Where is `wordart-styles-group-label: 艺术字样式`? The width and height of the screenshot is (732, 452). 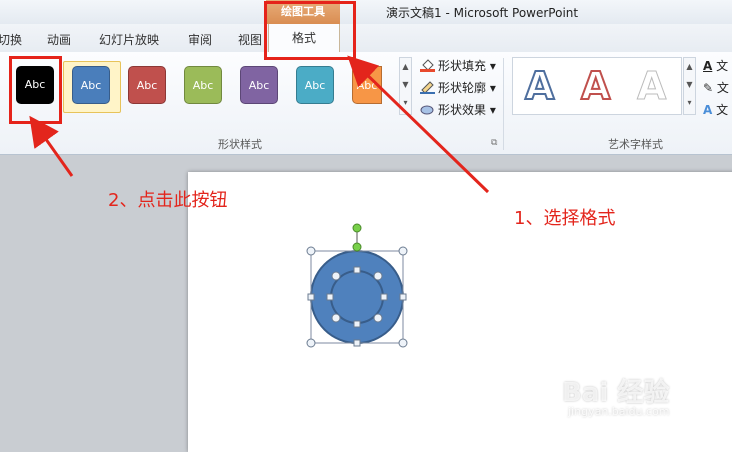 wordart-styles-group-label: 艺术字样式 is located at coordinates (635, 144).